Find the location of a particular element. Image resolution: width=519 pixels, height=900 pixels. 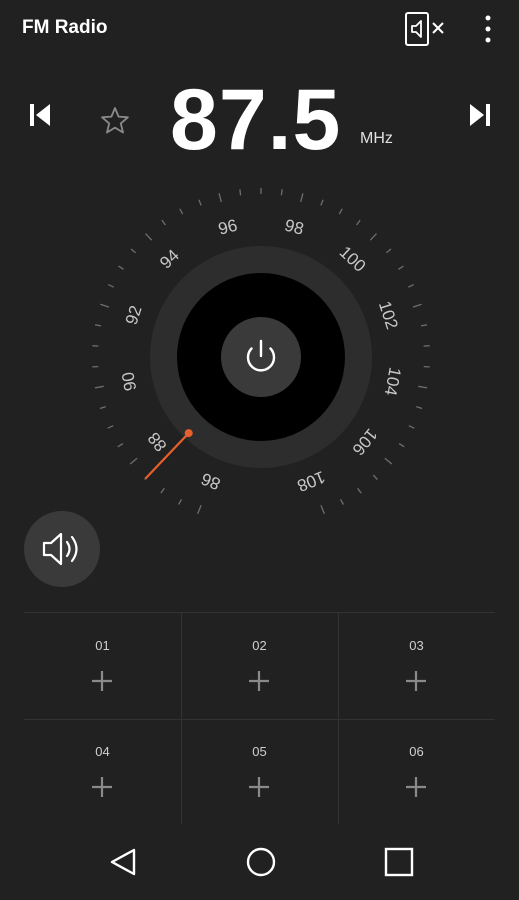

dial-label: 108 is located at coordinates (310, 481).